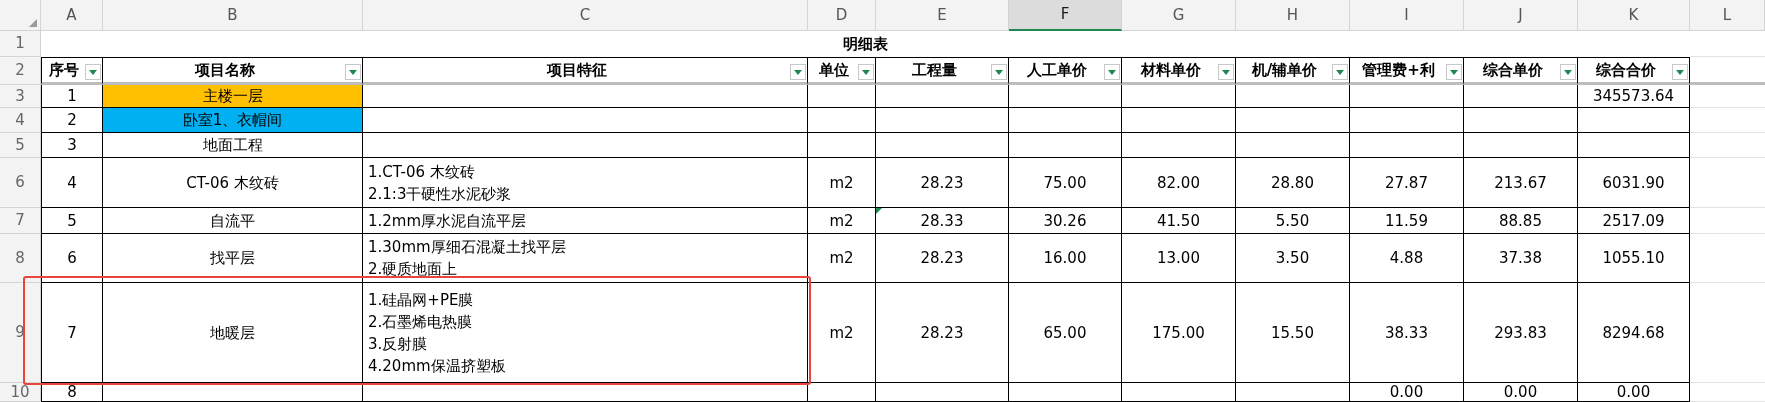 This screenshot has width=1765, height=402. I want to click on column-header: I, so click(1407, 15).